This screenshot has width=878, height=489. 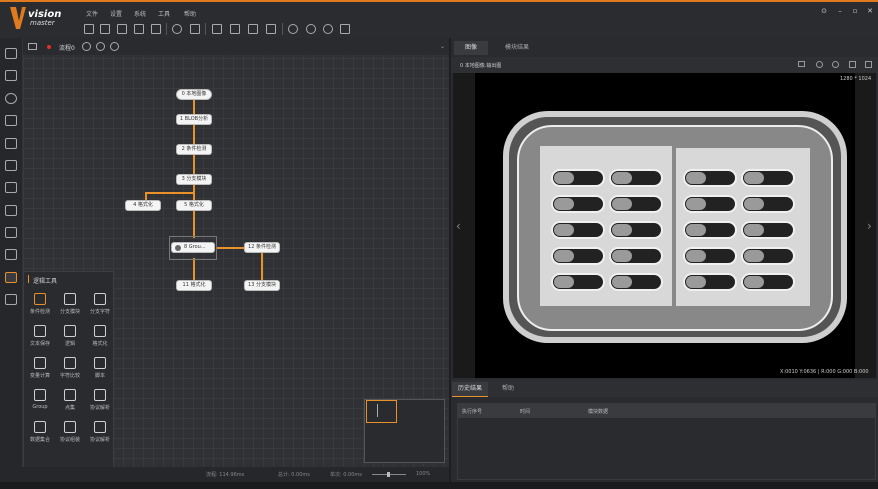 I want to click on logic-icon, so click(x=70, y=331).